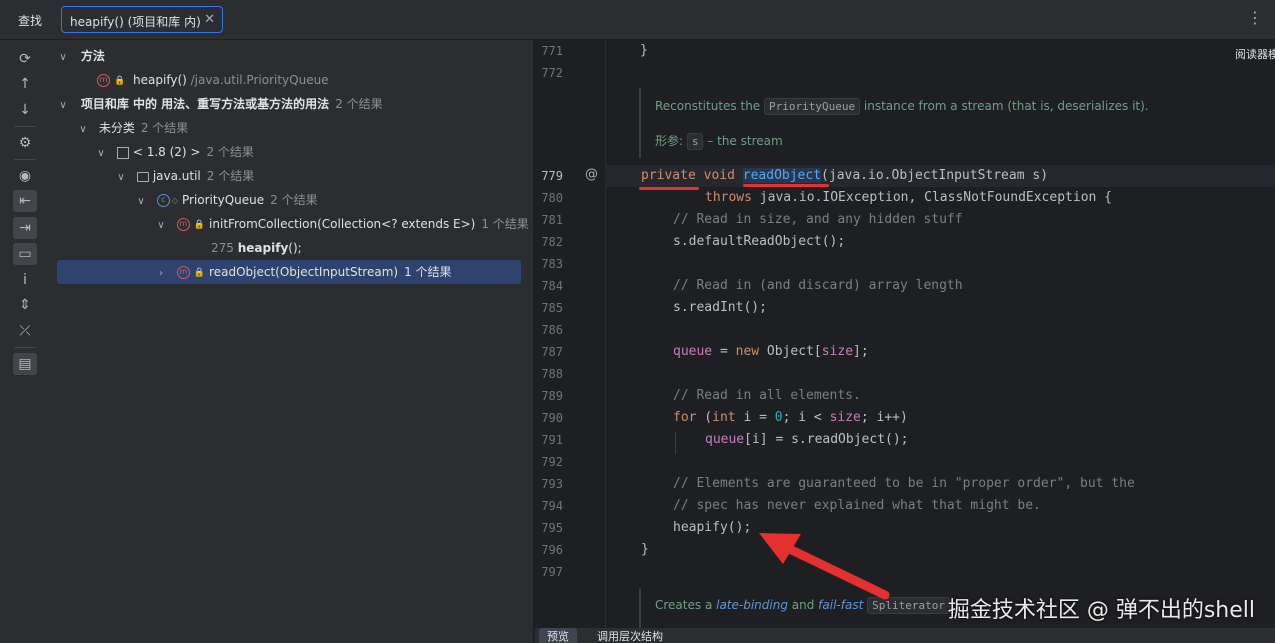 This screenshot has height=643, width=1275. I want to click on doc-code-chip: s, so click(695, 141).